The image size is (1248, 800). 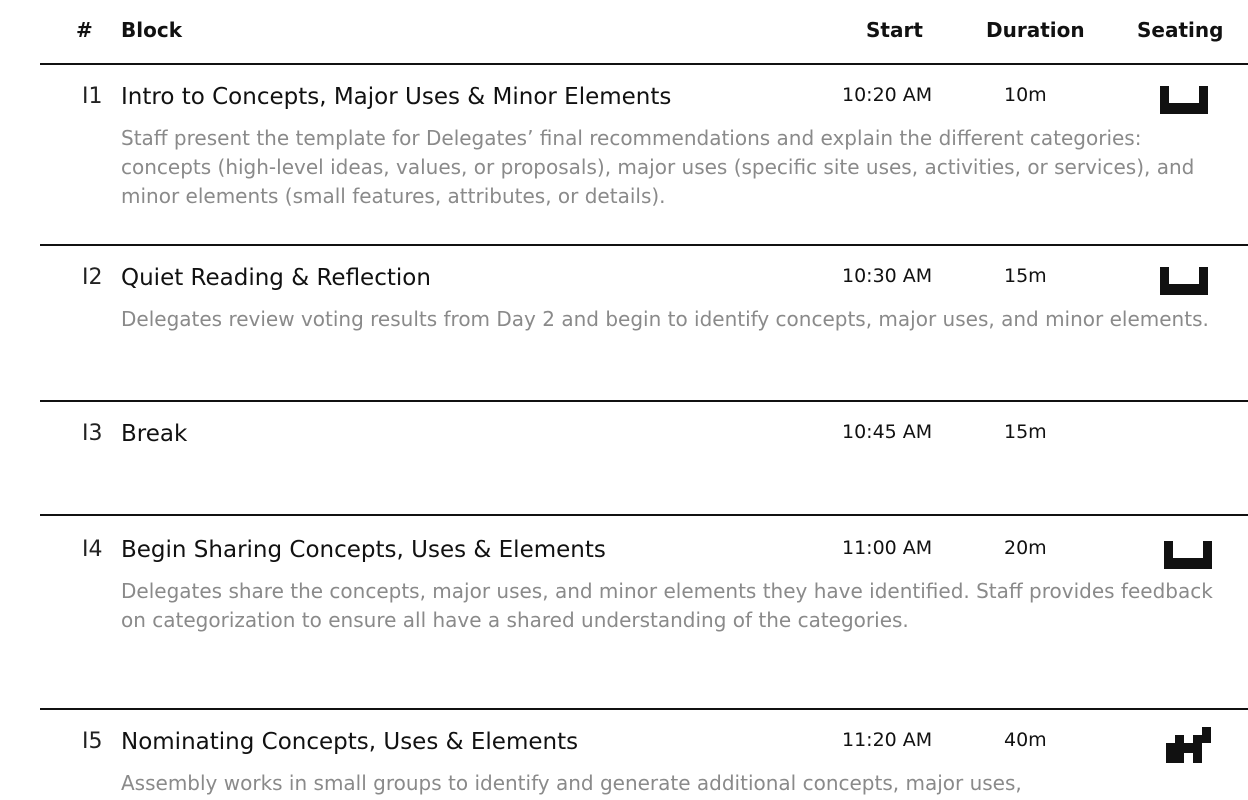 I want to click on row-number: I5, so click(x=92, y=741).